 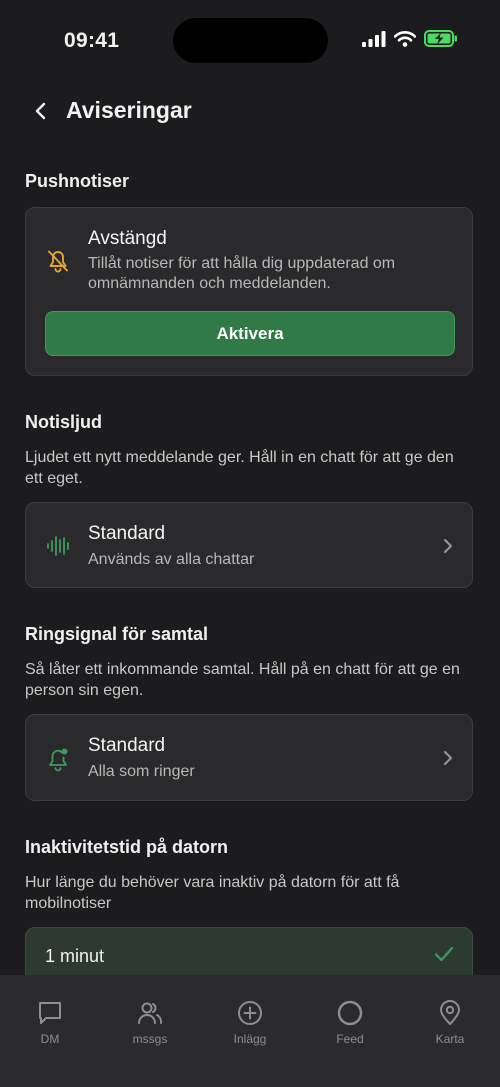 I want to click on tab-label: Feed, so click(x=350, y=1039).